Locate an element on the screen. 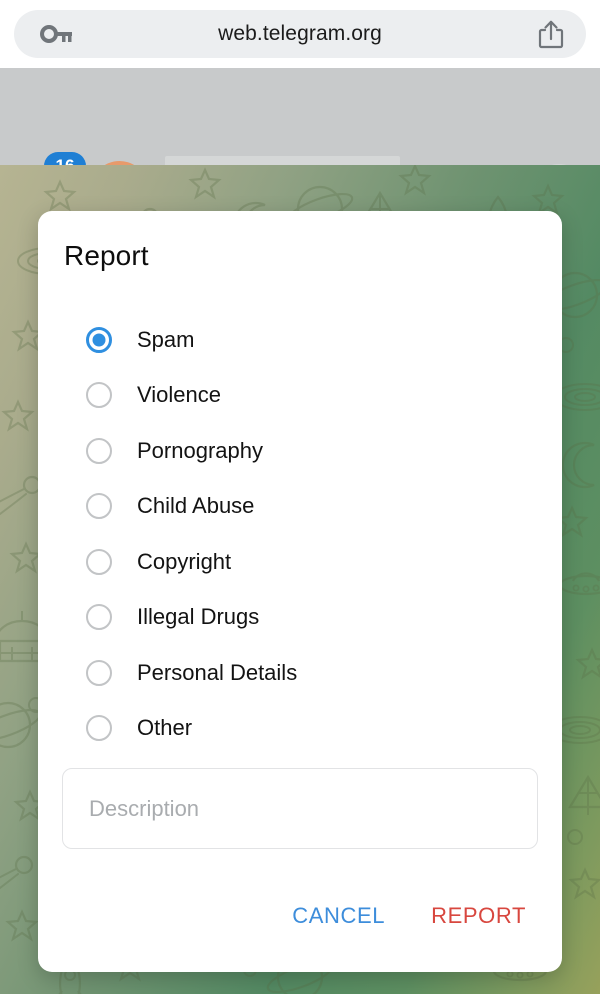  report-option-other: Other is located at coordinates (300, 729).